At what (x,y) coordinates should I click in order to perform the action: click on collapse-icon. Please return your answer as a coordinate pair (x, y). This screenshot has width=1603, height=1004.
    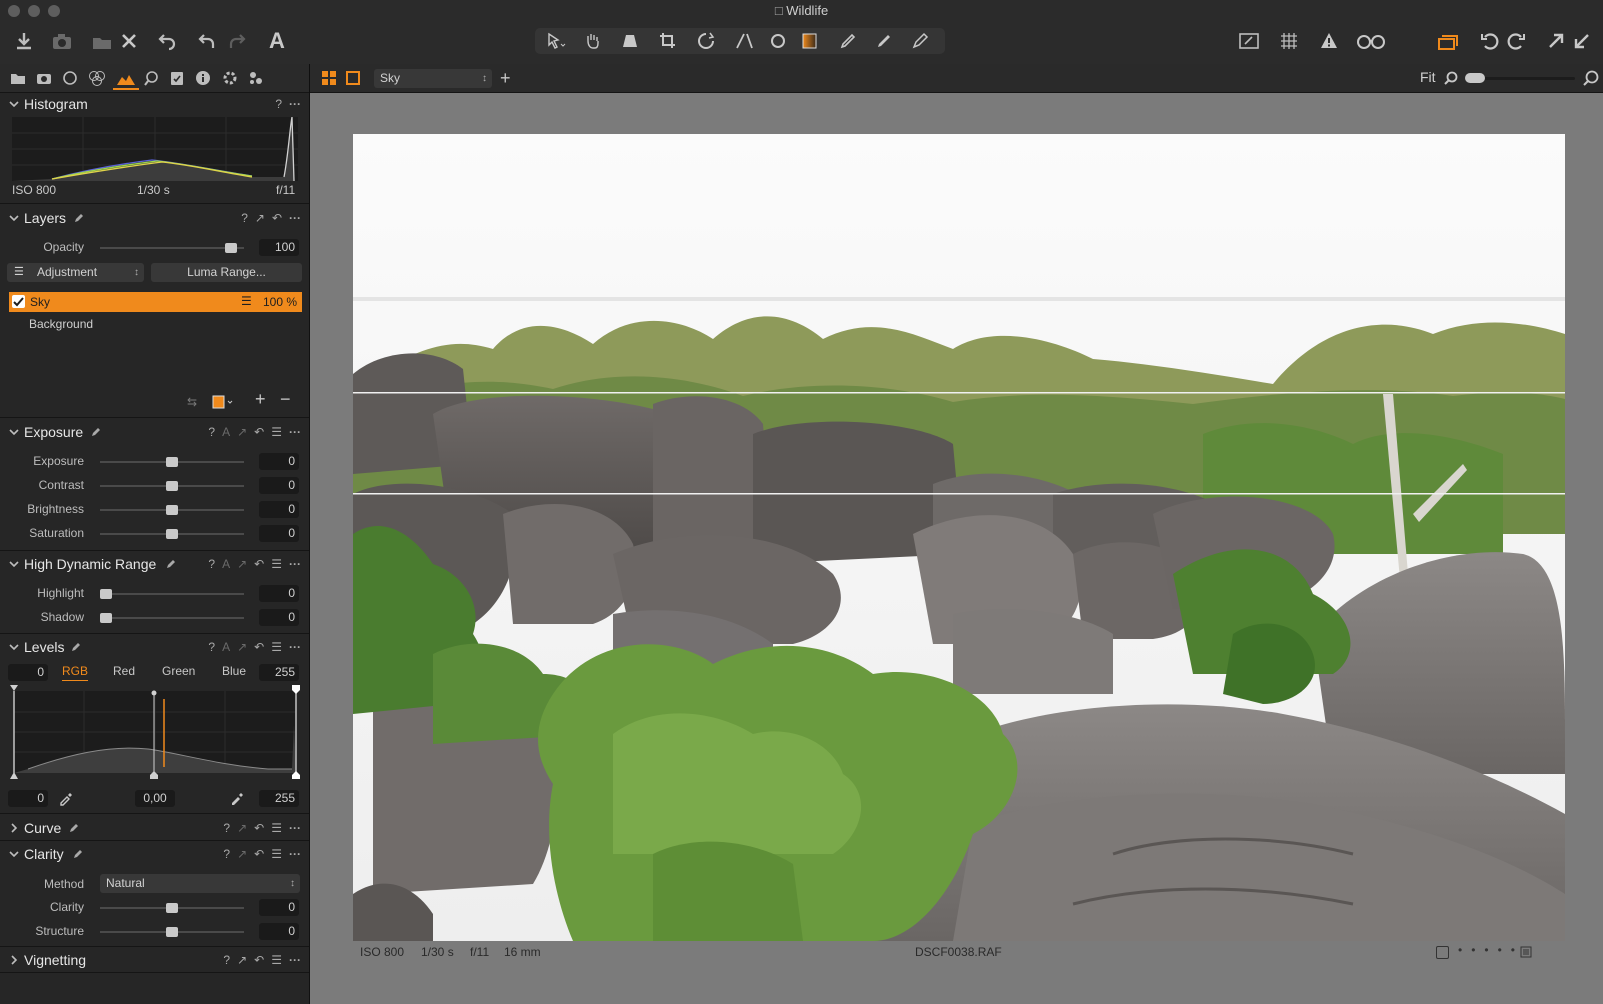
    Looking at the image, I should click on (1582, 41).